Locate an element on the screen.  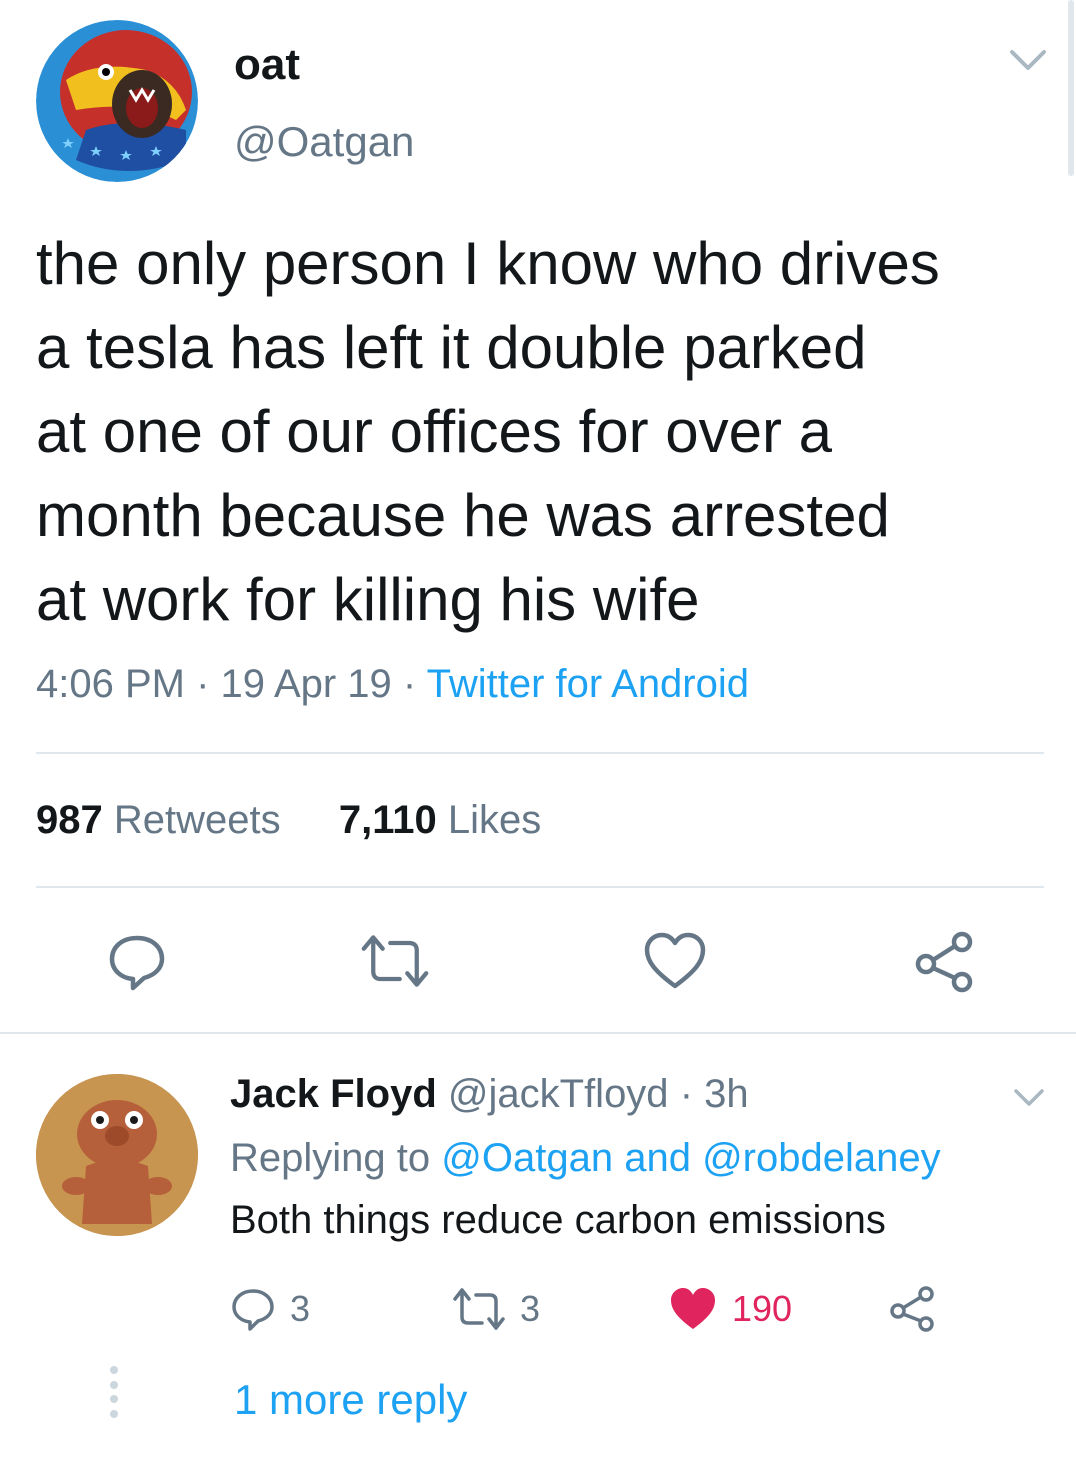
likes-count: 7,110 is located at coordinates (387, 820).